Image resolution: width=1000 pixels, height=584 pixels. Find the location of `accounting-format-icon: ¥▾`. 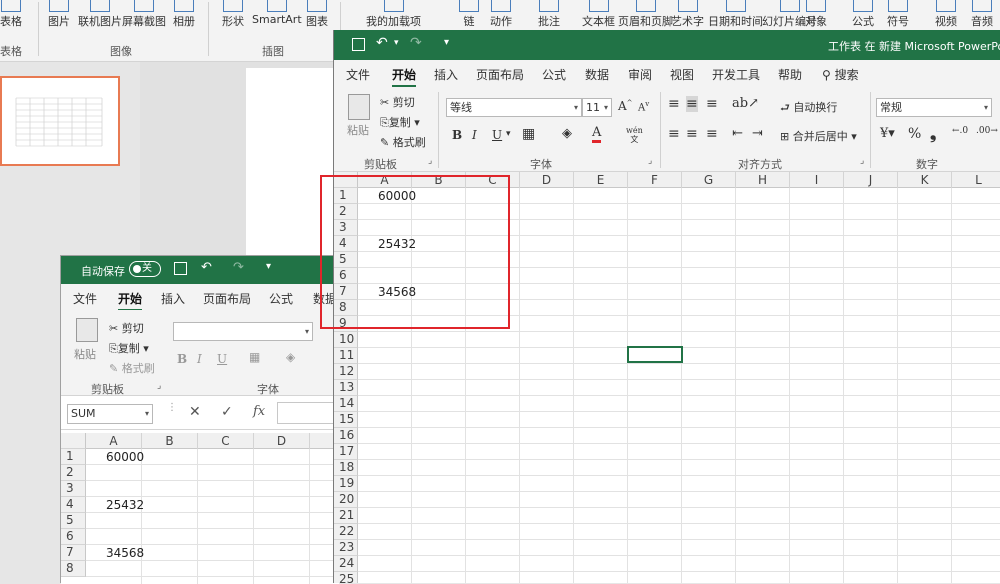

accounting-format-icon: ¥▾ is located at coordinates (887, 133).